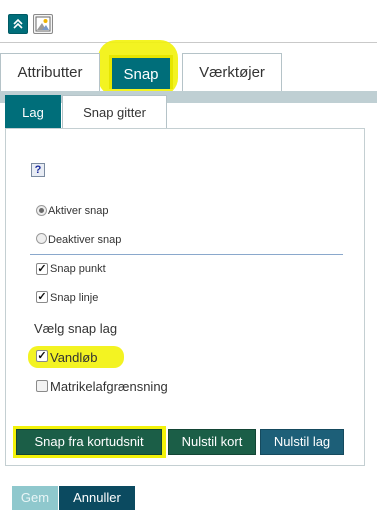 This screenshot has width=377, height=510. What do you see at coordinates (50, 72) in the screenshot?
I see `tab-attributter: Attributter` at bounding box center [50, 72].